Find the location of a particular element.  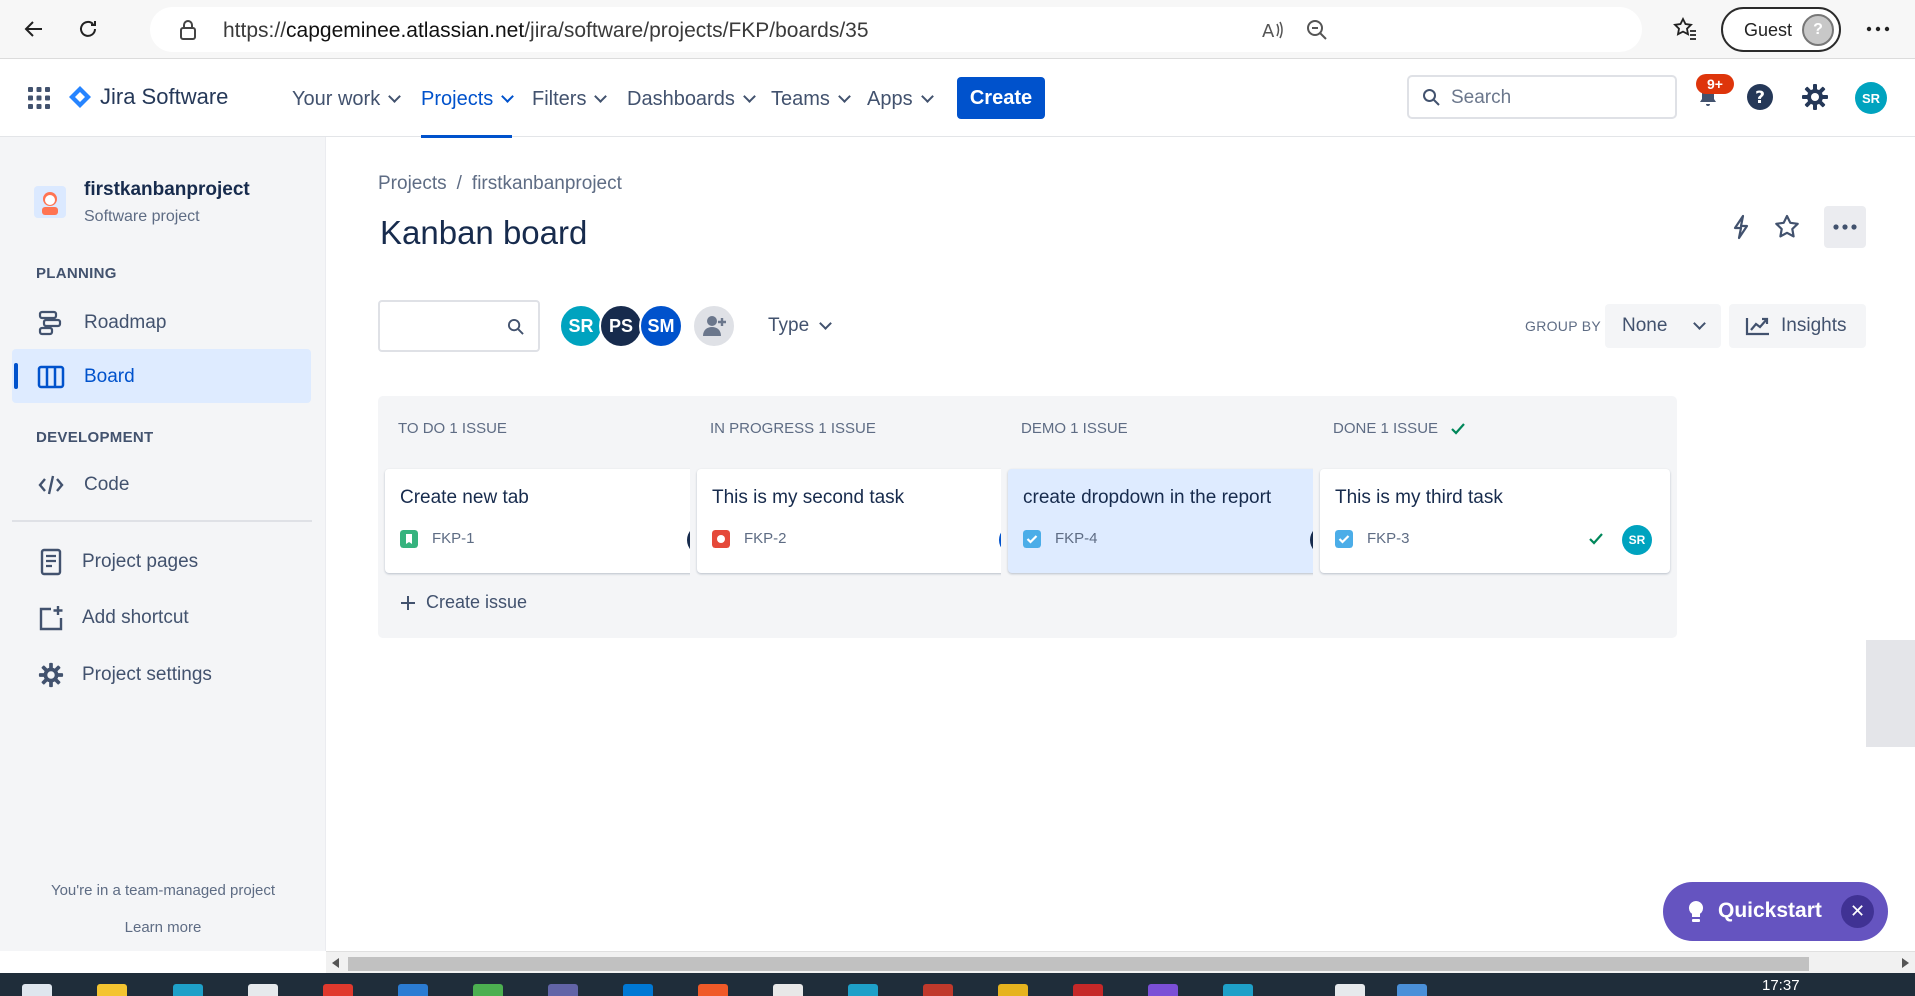

issue-card: This is my second task FKP-2 SM is located at coordinates (872, 521).